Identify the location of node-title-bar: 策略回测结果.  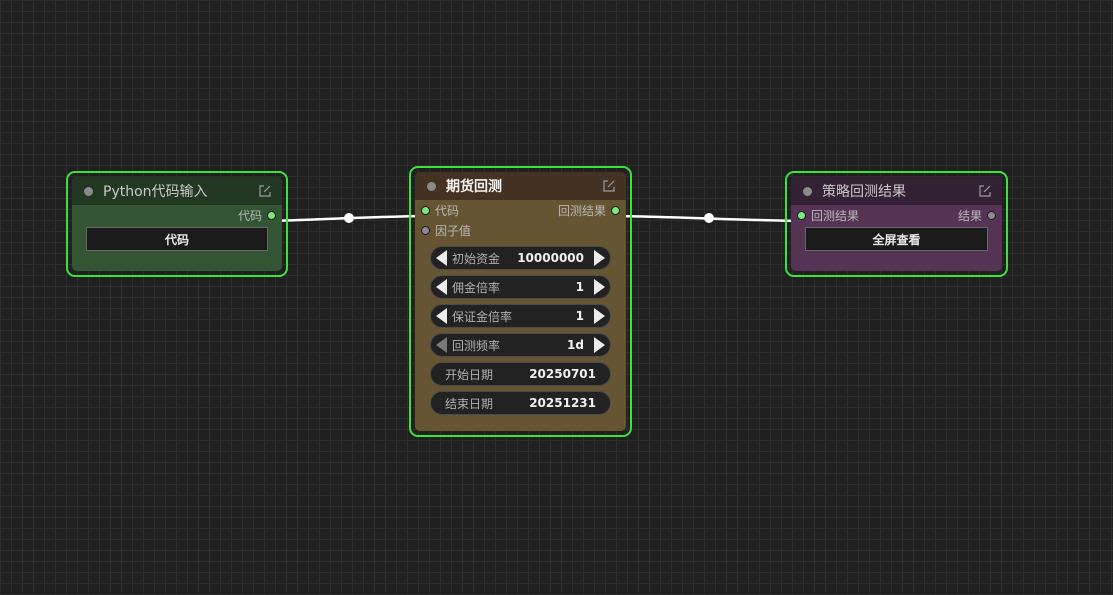
(896, 191).